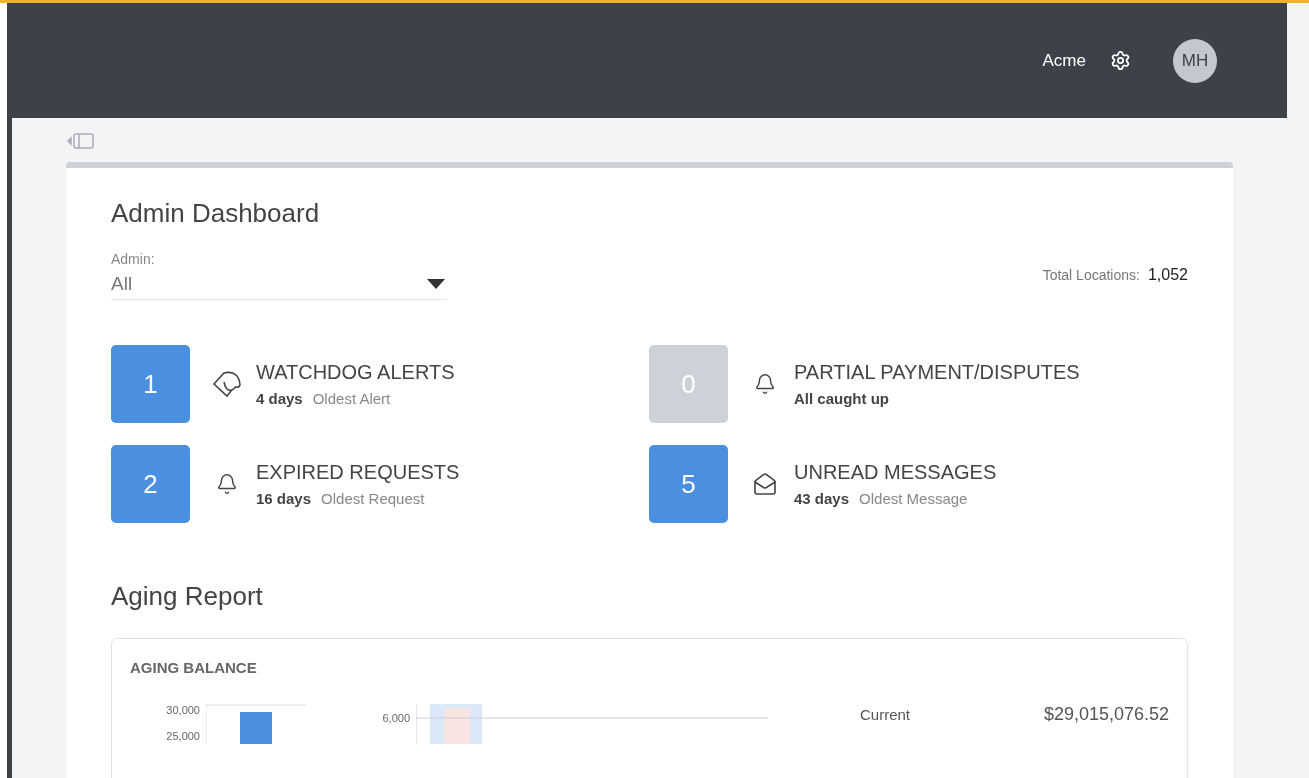 Image resolution: width=1309 pixels, height=778 pixels. Describe the element at coordinates (279, 275) in the screenshot. I see `admin-select: Admin: All` at that location.